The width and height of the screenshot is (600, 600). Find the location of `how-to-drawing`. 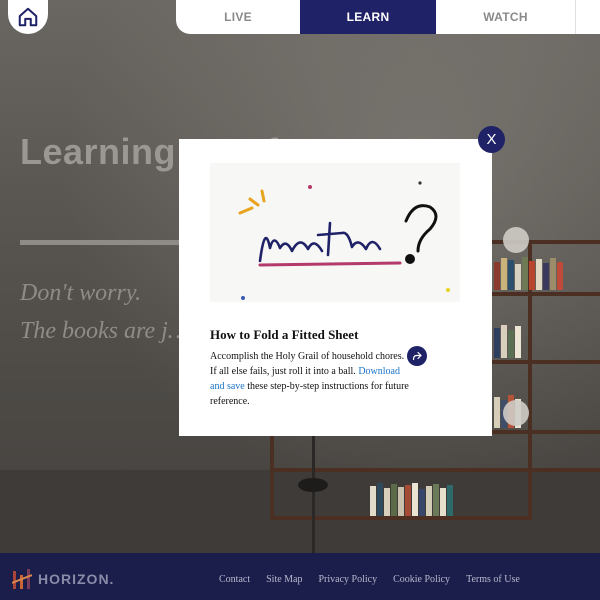

how-to-drawing is located at coordinates (344, 240).